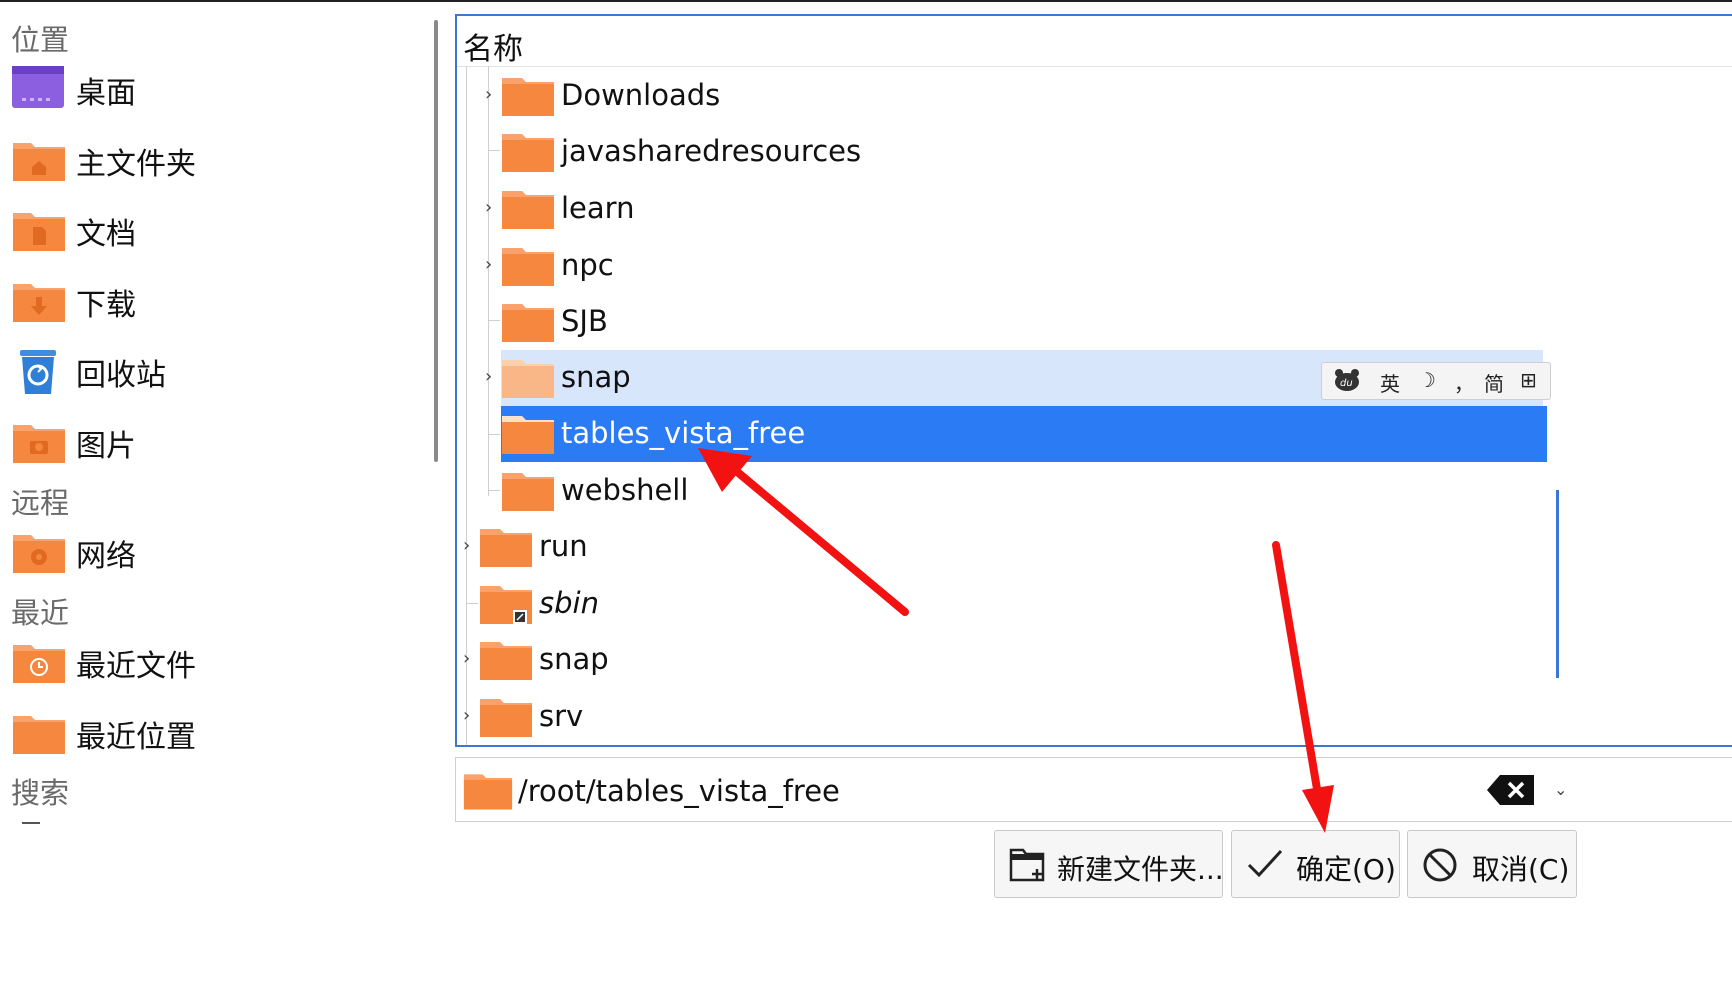 This screenshot has width=1732, height=997. Describe the element at coordinates (1094, 604) in the screenshot. I see `tree-row: sbin` at that location.